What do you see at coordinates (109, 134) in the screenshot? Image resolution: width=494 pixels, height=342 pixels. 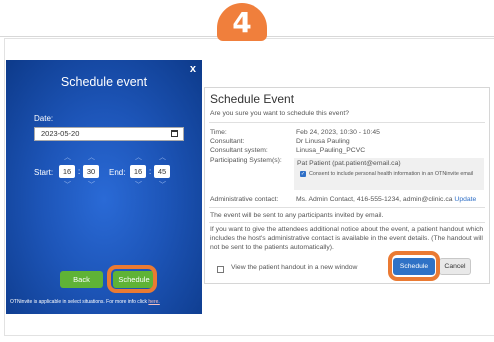 I see `date-input: 2023-05-20` at bounding box center [109, 134].